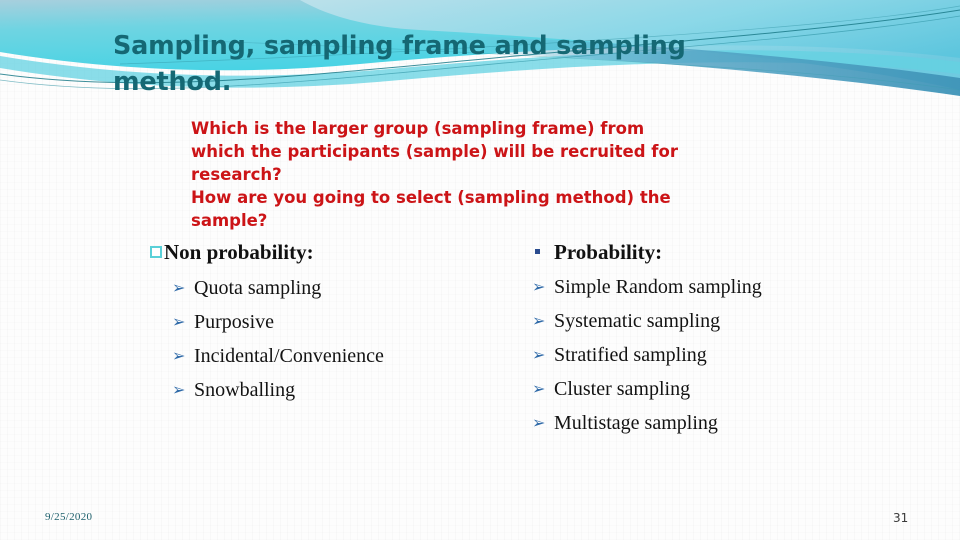 The height and width of the screenshot is (540, 960). Describe the element at coordinates (156, 252) in the screenshot. I see `hollow-square-bullet-icon` at that location.